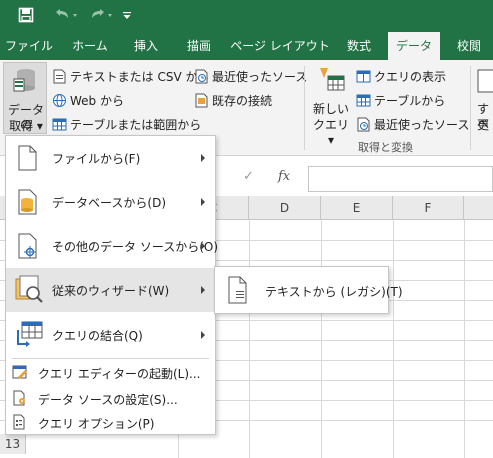 The image size is (493, 458). I want to click on save-button, so click(26, 15).